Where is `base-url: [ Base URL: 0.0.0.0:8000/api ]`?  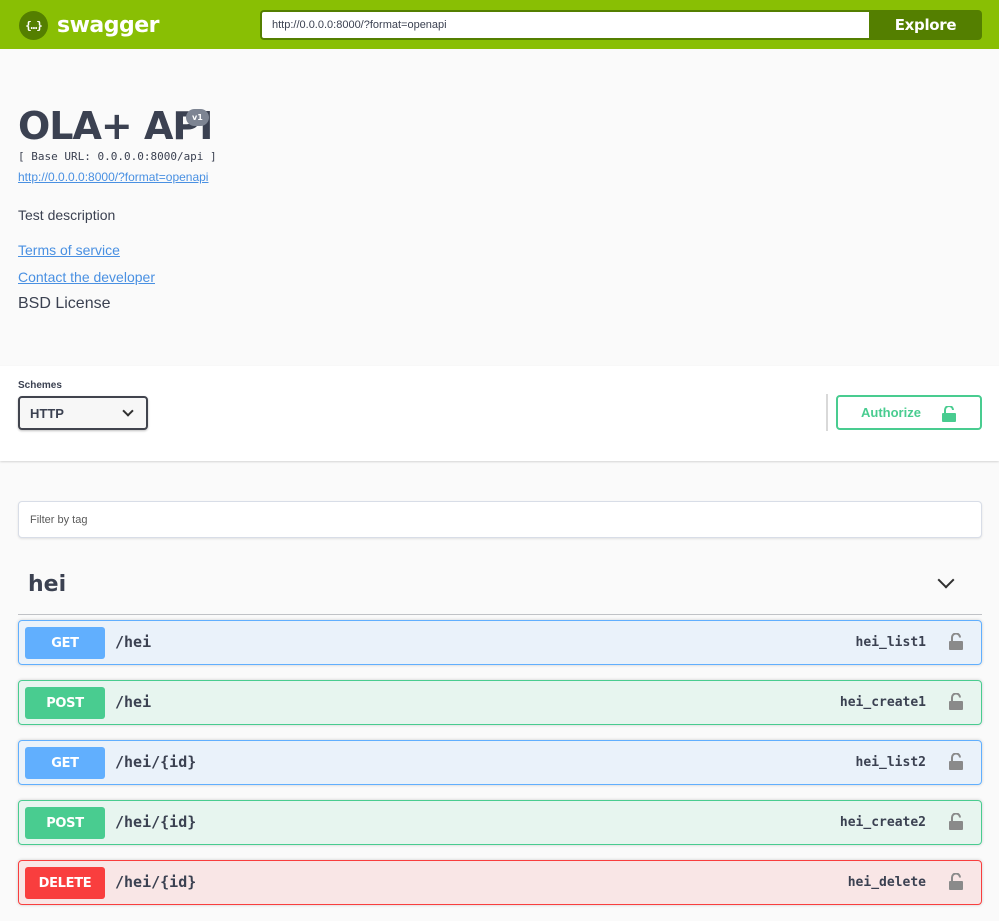 base-url: [ Base URL: 0.0.0.0:8000/api ] is located at coordinates (117, 156).